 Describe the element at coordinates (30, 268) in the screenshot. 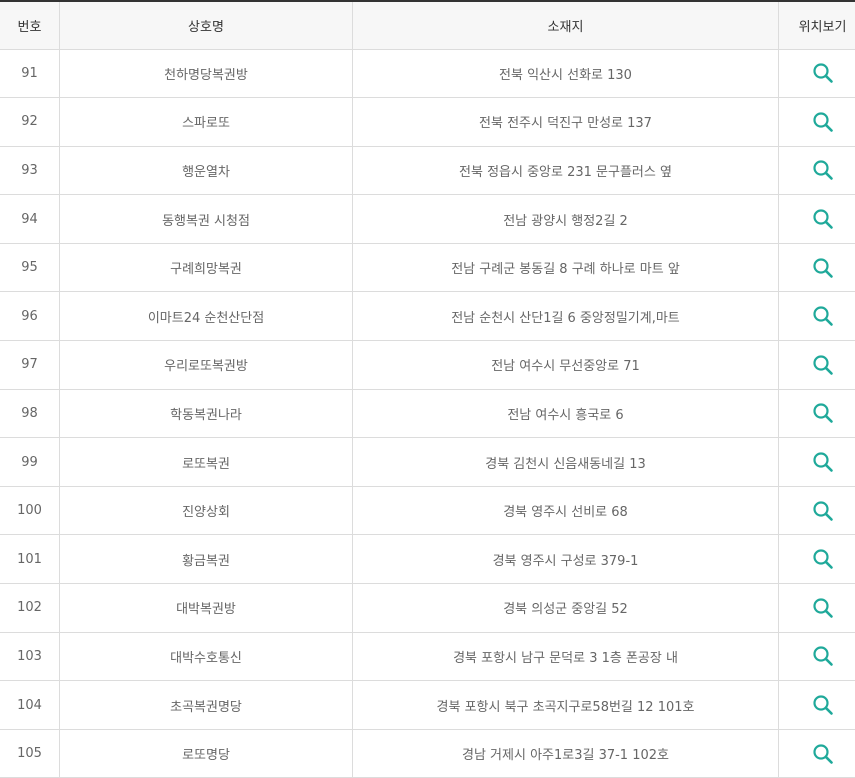

I see `cell-number: 95` at that location.